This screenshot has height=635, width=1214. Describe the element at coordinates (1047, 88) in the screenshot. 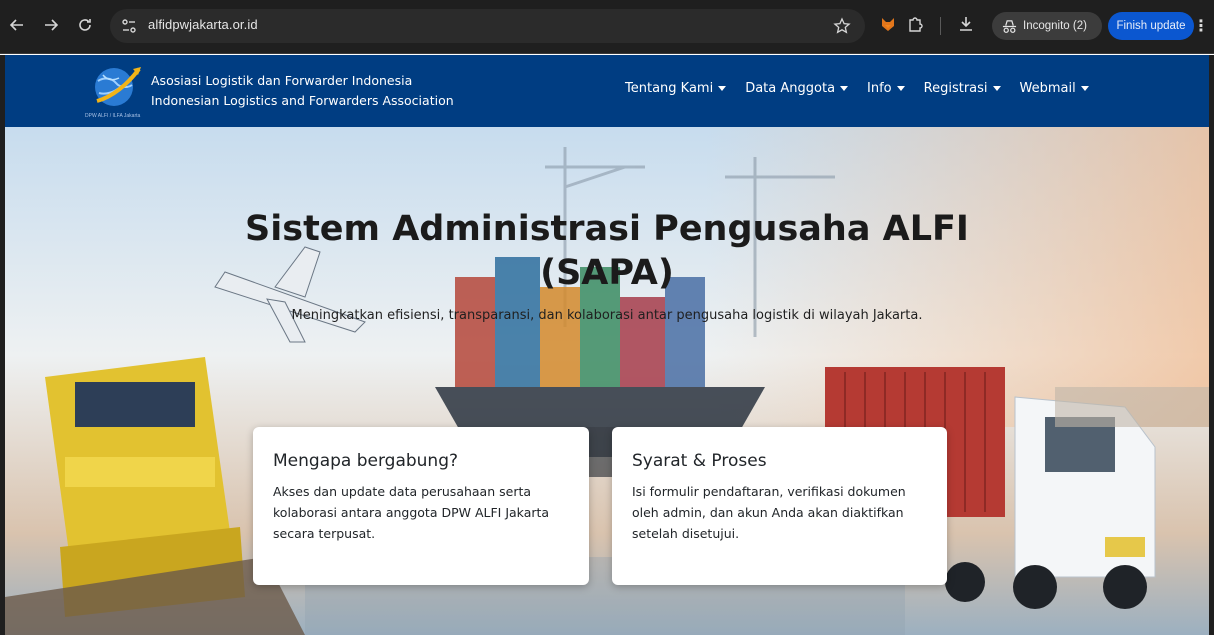

I see `menu-label: Webmail` at that location.